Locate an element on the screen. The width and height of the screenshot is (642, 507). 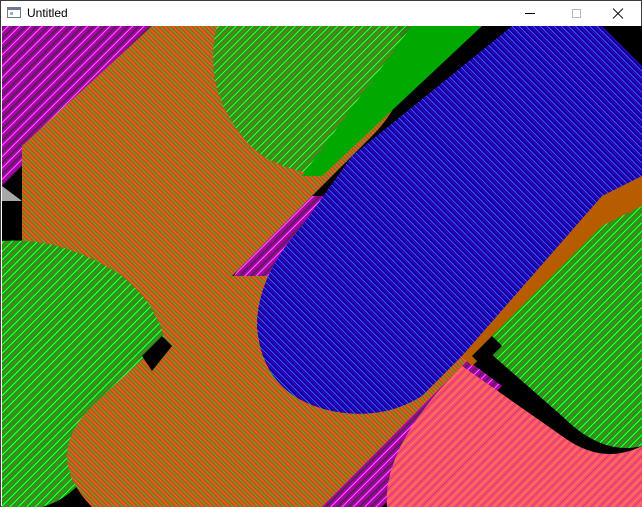
minimize-icon is located at coordinates (530, 13).